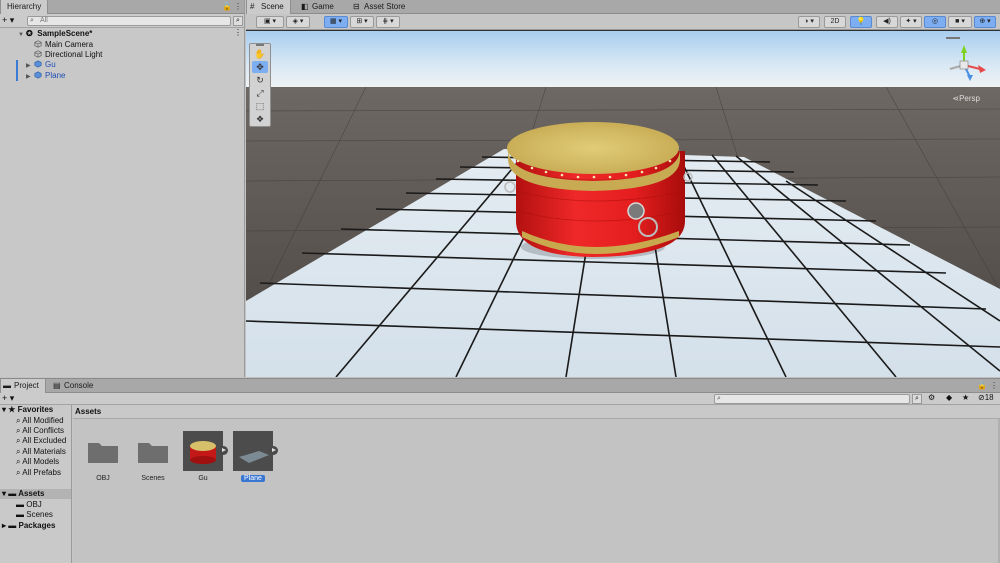  Describe the element at coordinates (887, 22) in the screenshot. I see `audio-toggle: ◀)` at that location.